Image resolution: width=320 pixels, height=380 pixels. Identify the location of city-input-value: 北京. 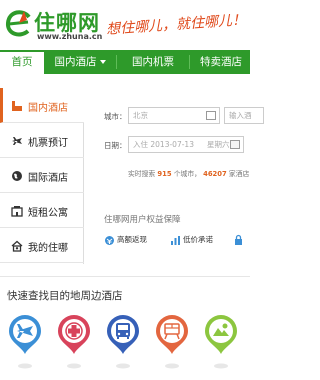
(140, 115).